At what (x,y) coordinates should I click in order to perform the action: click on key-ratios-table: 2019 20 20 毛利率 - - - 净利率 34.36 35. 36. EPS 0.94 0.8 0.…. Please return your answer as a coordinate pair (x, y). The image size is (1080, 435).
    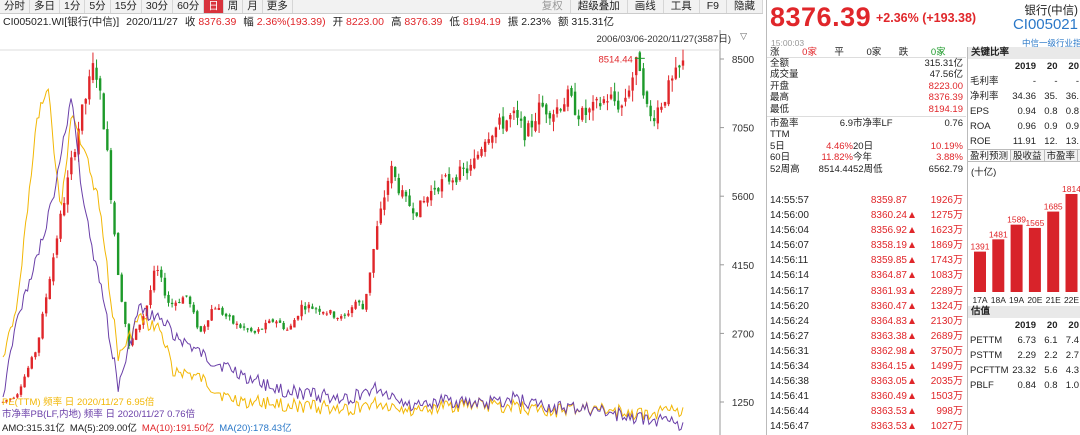
    Looking at the image, I should click on (1024, 104).